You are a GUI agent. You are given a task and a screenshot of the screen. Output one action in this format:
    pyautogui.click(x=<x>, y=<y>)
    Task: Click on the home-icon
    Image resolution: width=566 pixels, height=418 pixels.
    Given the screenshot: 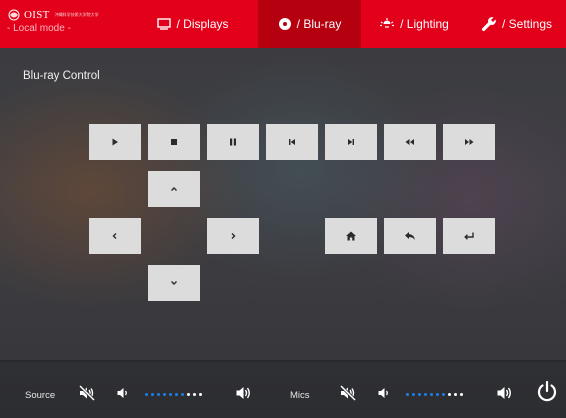 What is the action you would take?
    pyautogui.click(x=351, y=236)
    